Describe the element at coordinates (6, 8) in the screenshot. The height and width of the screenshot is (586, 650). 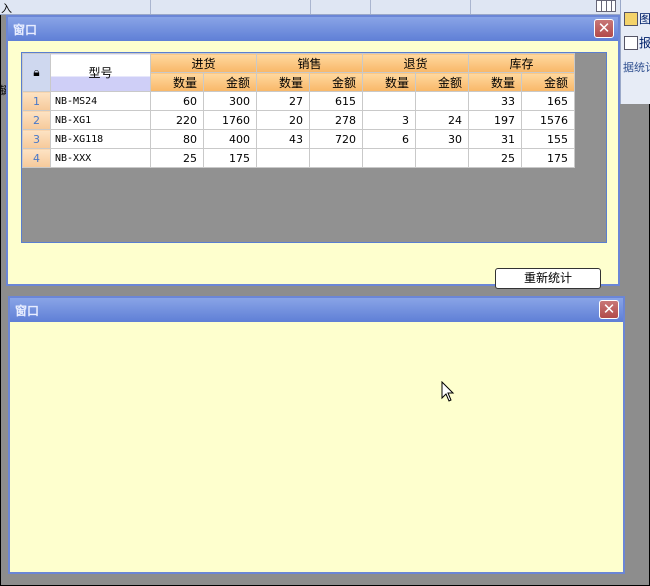
I see `background-fragment: 入` at that location.